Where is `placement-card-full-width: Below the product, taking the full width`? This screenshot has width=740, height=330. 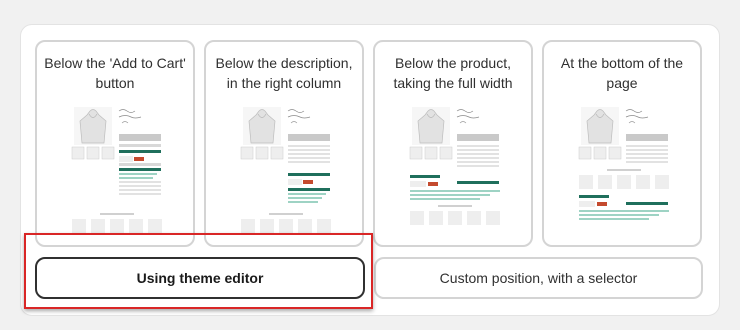
placement-card-full-width: Below the product, taking the full width is located at coordinates (453, 143).